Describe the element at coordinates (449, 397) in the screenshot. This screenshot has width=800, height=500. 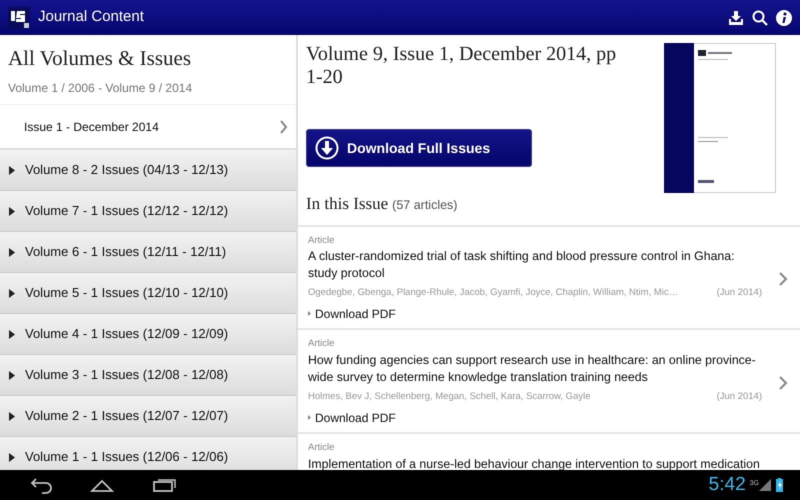
I see `article-authors: Holmes, Bev J, Schellenberg, Megan, Schell, Kara, Scarrow, Gayle` at that location.